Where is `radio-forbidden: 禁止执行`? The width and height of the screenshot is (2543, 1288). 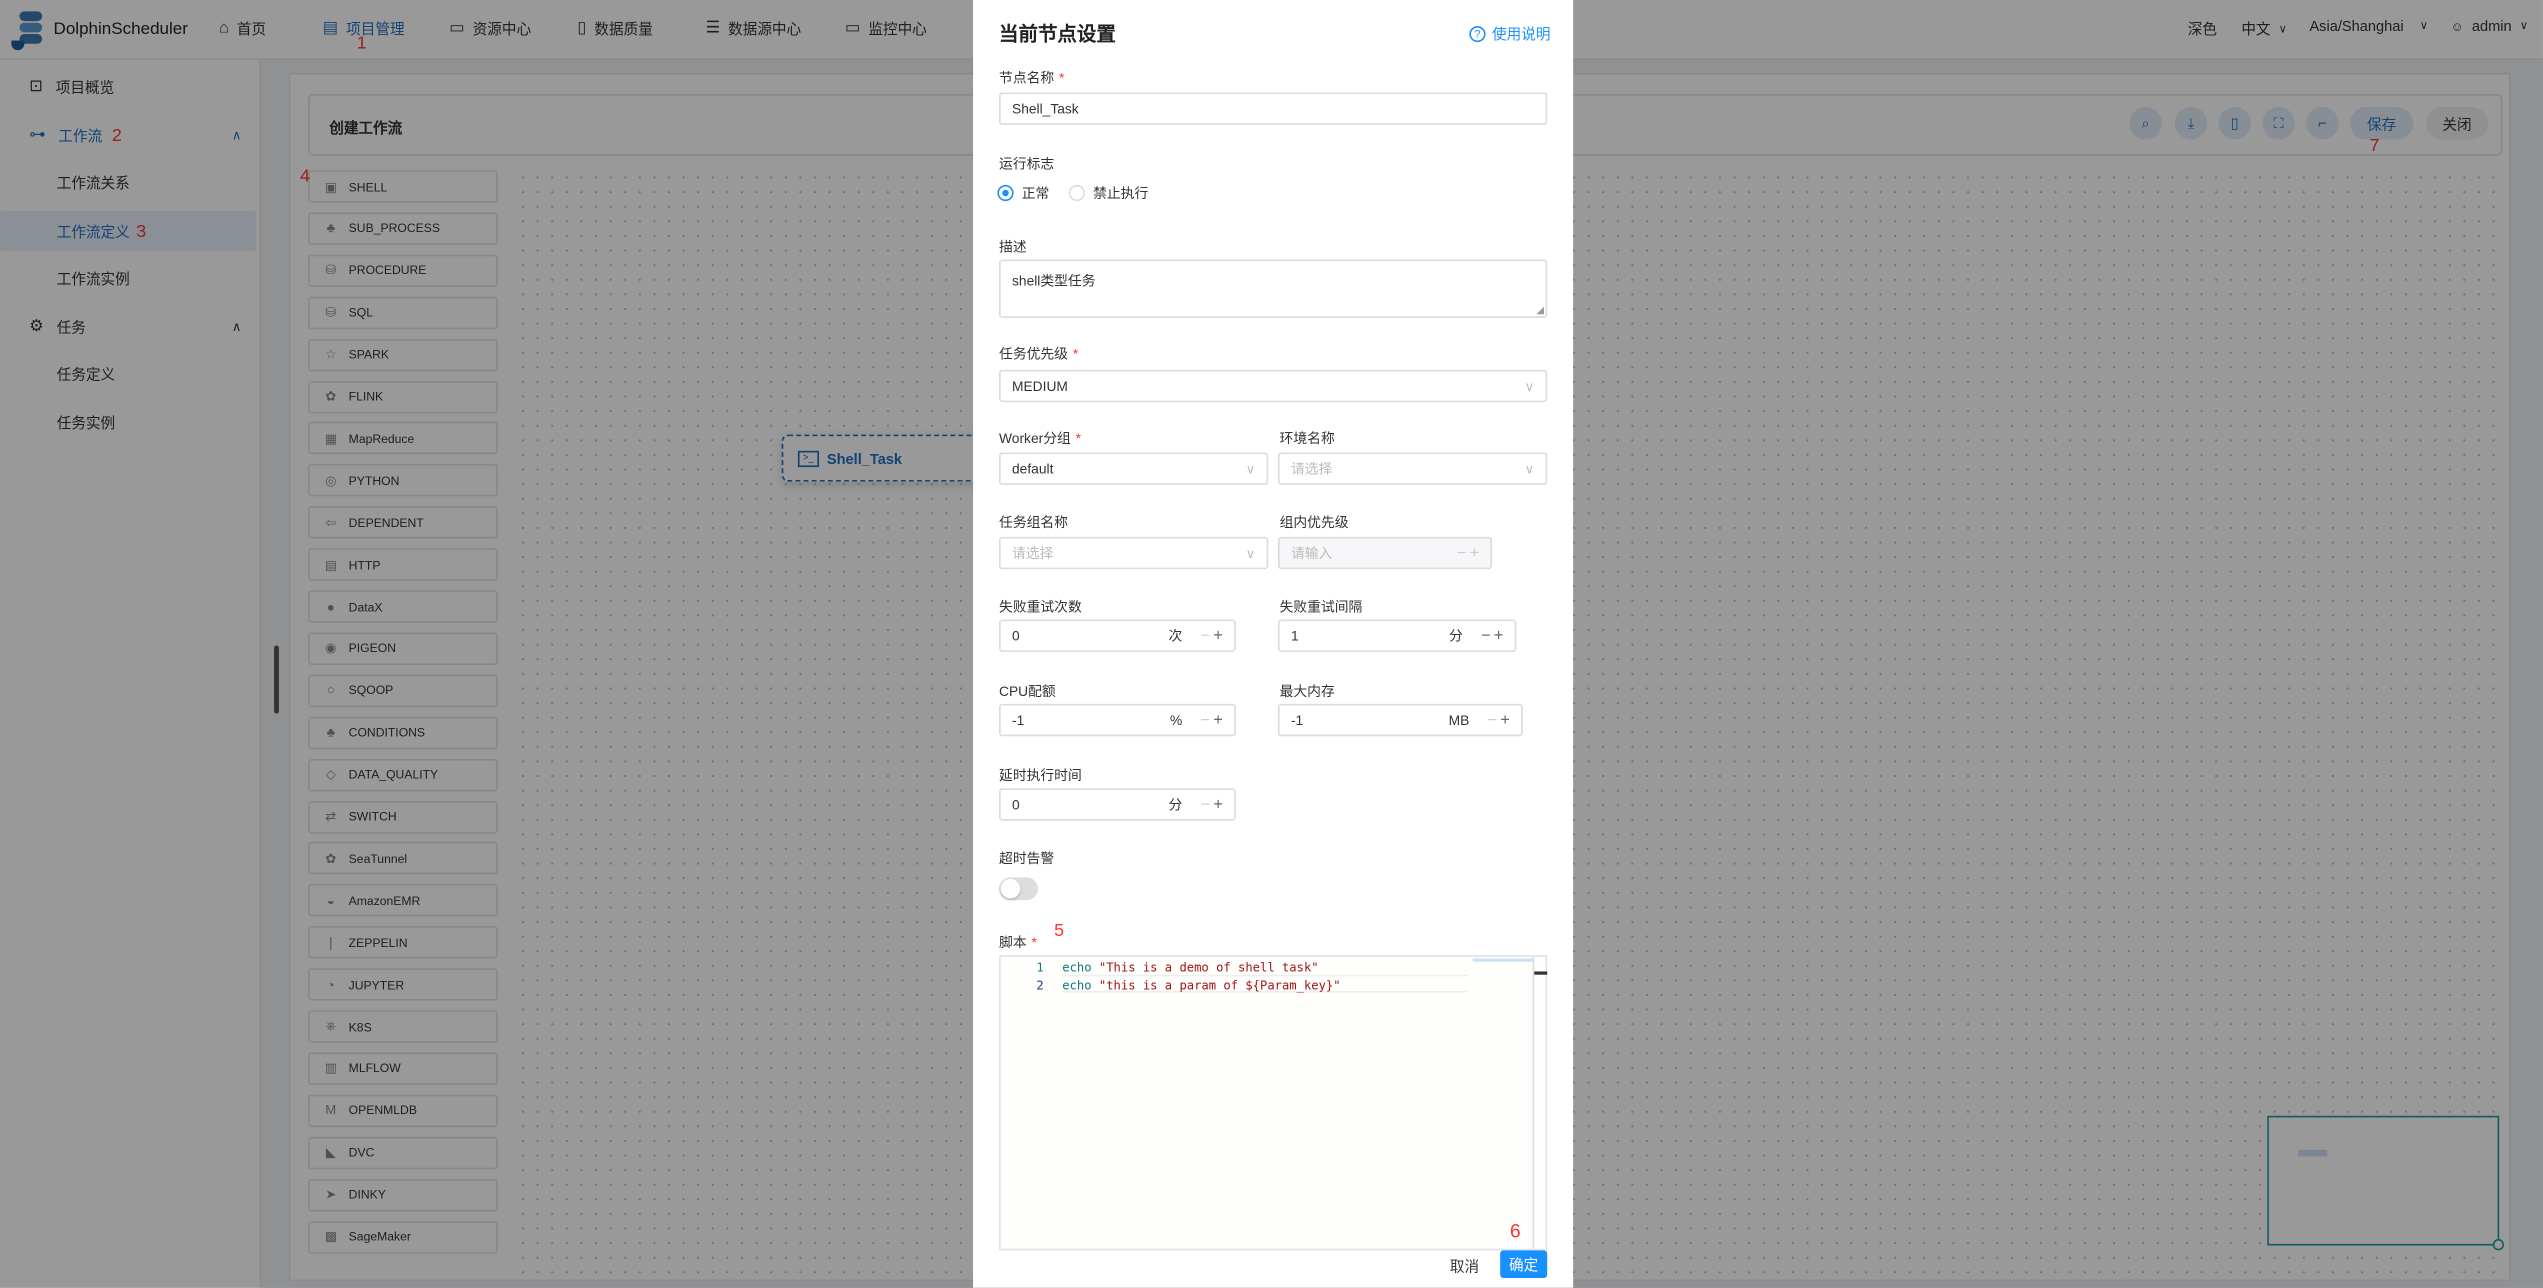
radio-forbidden: 禁止执行 is located at coordinates (1108, 192).